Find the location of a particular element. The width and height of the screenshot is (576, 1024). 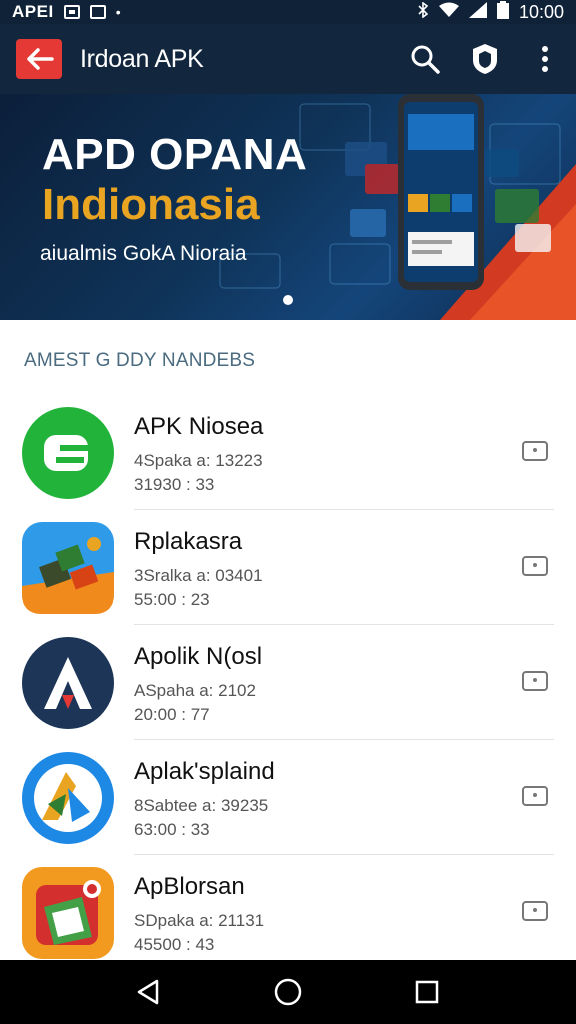

circle-home-icon is located at coordinates (288, 992).